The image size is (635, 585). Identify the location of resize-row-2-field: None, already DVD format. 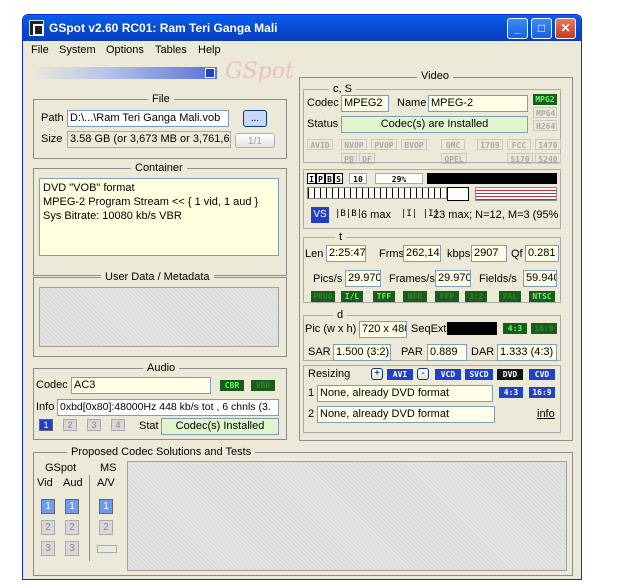
(406, 414).